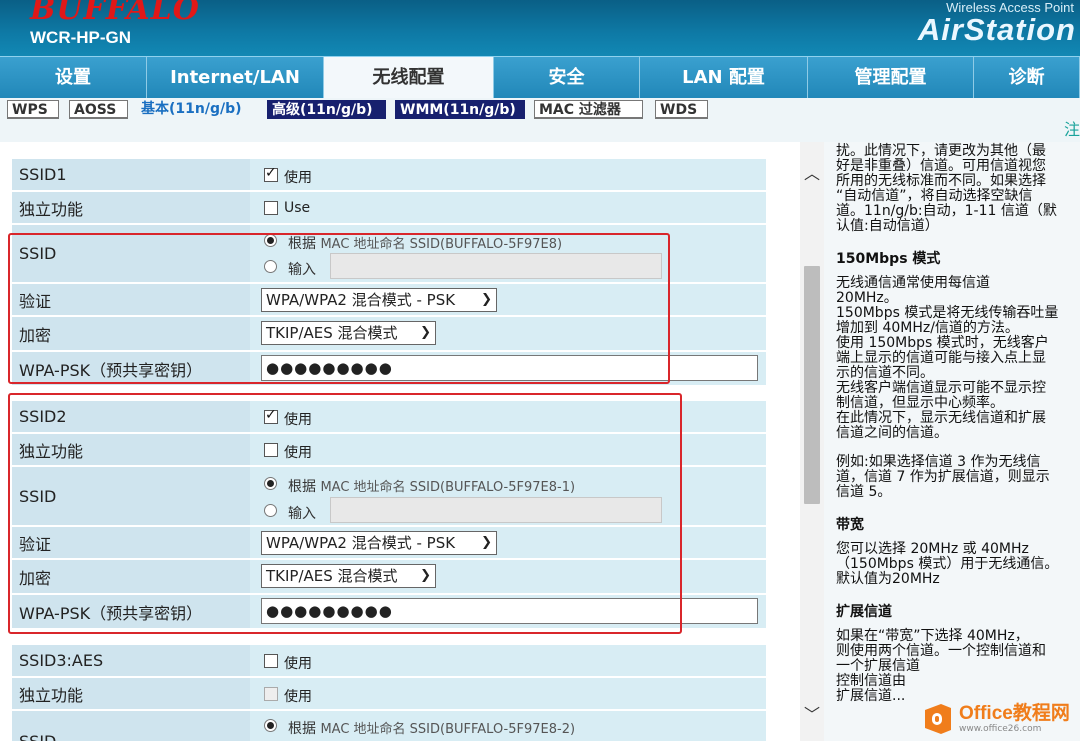 The height and width of the screenshot is (741, 1080). I want to click on tab-internet-lan: Internet/LAN, so click(235, 78).